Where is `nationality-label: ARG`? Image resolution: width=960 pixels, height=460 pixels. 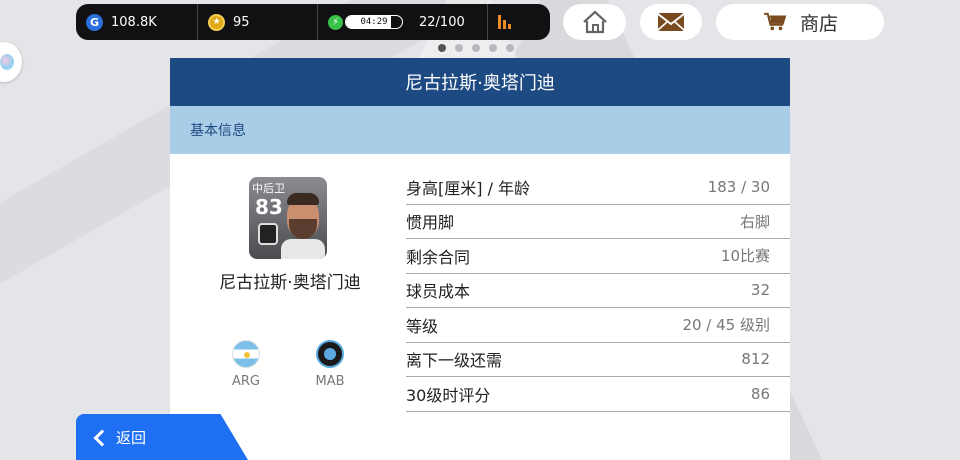
nationality-label: ARG is located at coordinates (246, 381).